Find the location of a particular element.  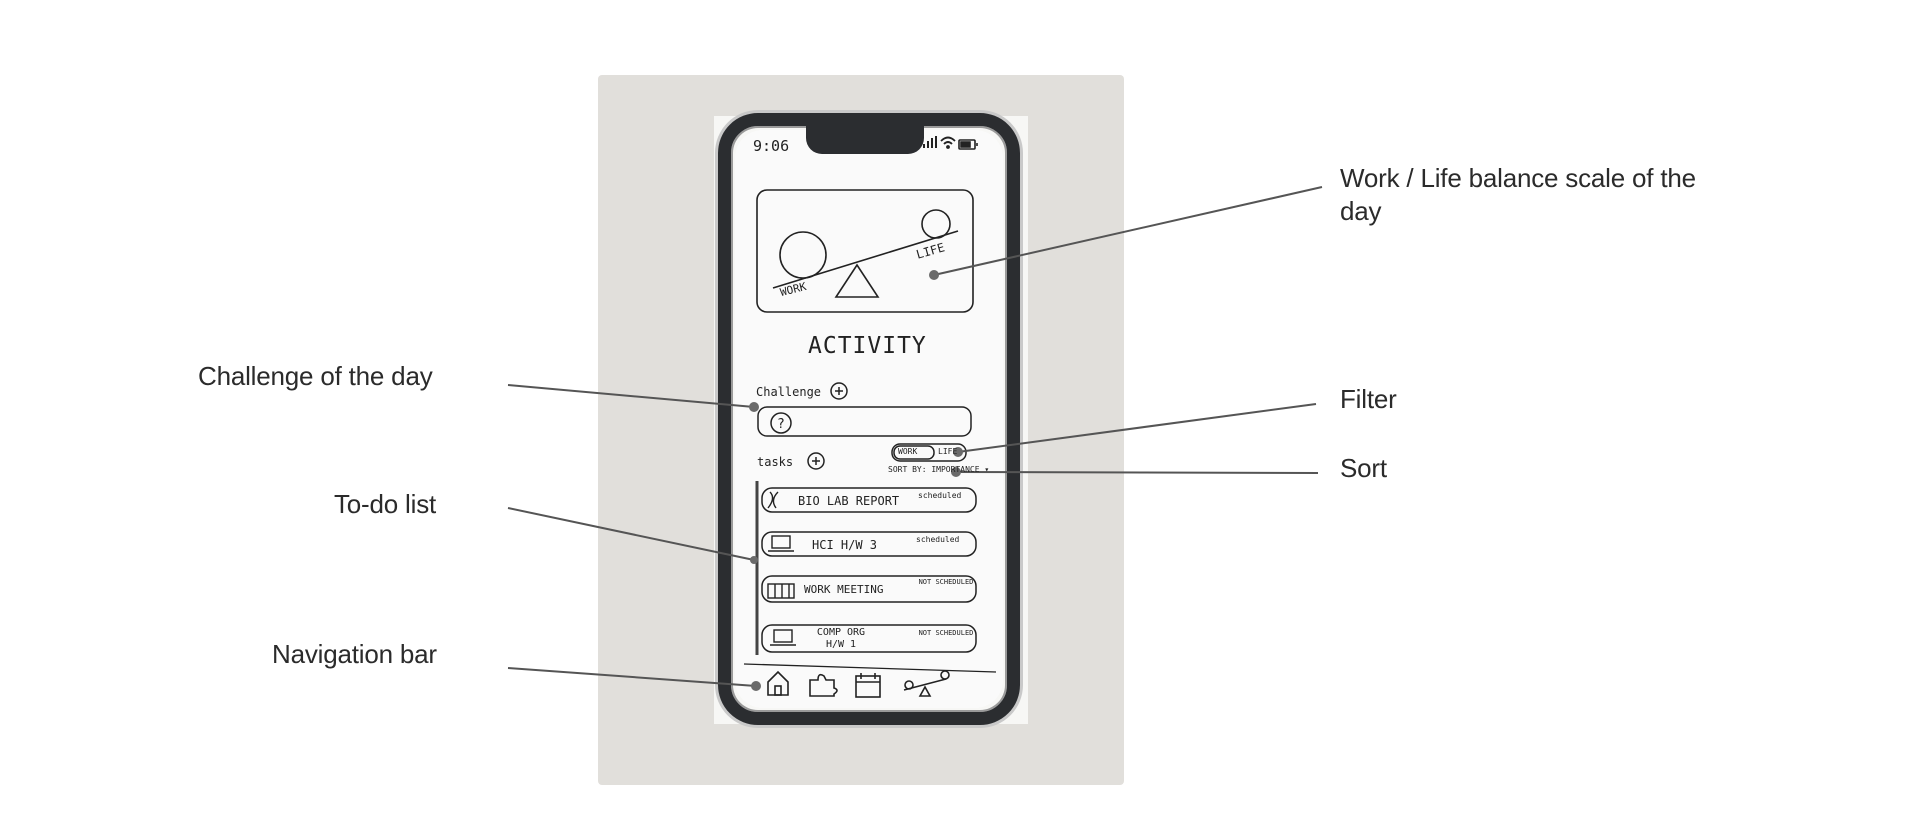

tasks-label: tasks is located at coordinates (775, 462).